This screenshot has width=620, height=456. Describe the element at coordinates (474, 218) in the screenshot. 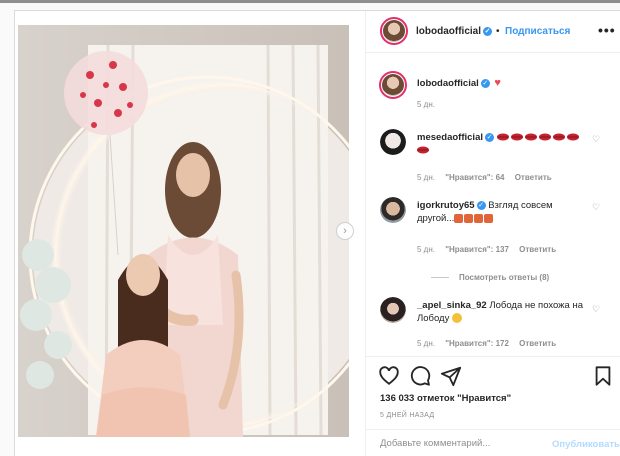

I see `anger-emoji-icon` at that location.